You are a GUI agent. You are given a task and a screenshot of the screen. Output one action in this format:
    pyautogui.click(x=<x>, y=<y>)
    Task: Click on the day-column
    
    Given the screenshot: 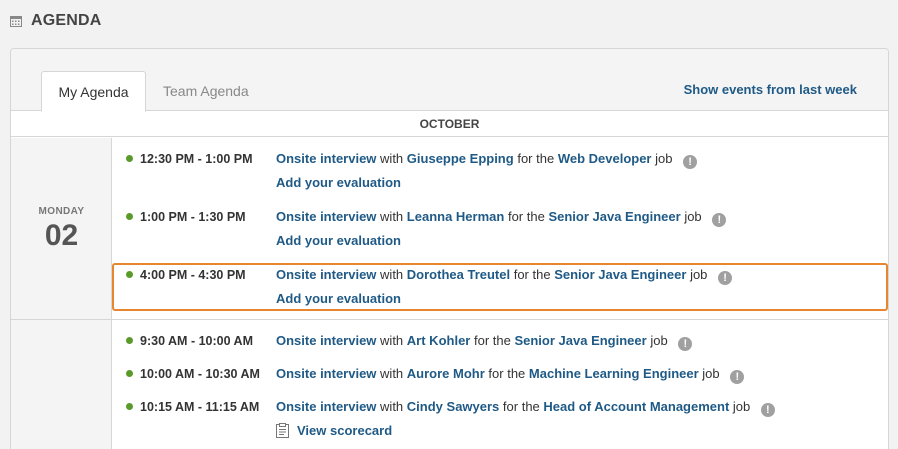 What is the action you would take?
    pyautogui.click(x=61, y=384)
    